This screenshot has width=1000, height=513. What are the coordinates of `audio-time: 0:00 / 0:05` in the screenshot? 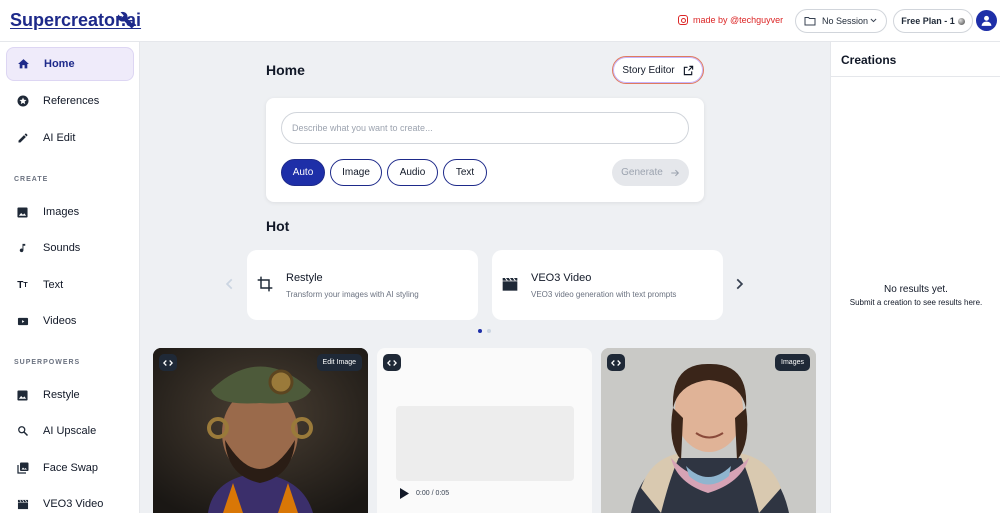 It's located at (433, 493).